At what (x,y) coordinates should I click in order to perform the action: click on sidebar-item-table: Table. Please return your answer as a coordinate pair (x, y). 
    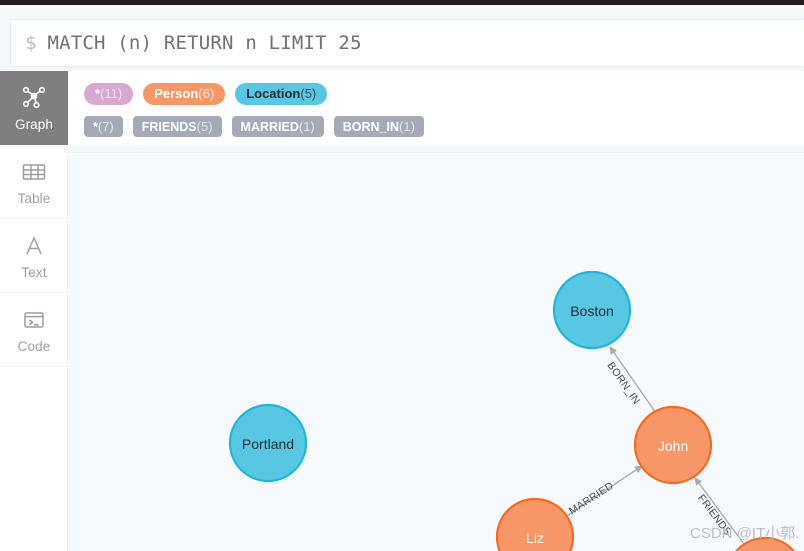
    Looking at the image, I should click on (34, 182).